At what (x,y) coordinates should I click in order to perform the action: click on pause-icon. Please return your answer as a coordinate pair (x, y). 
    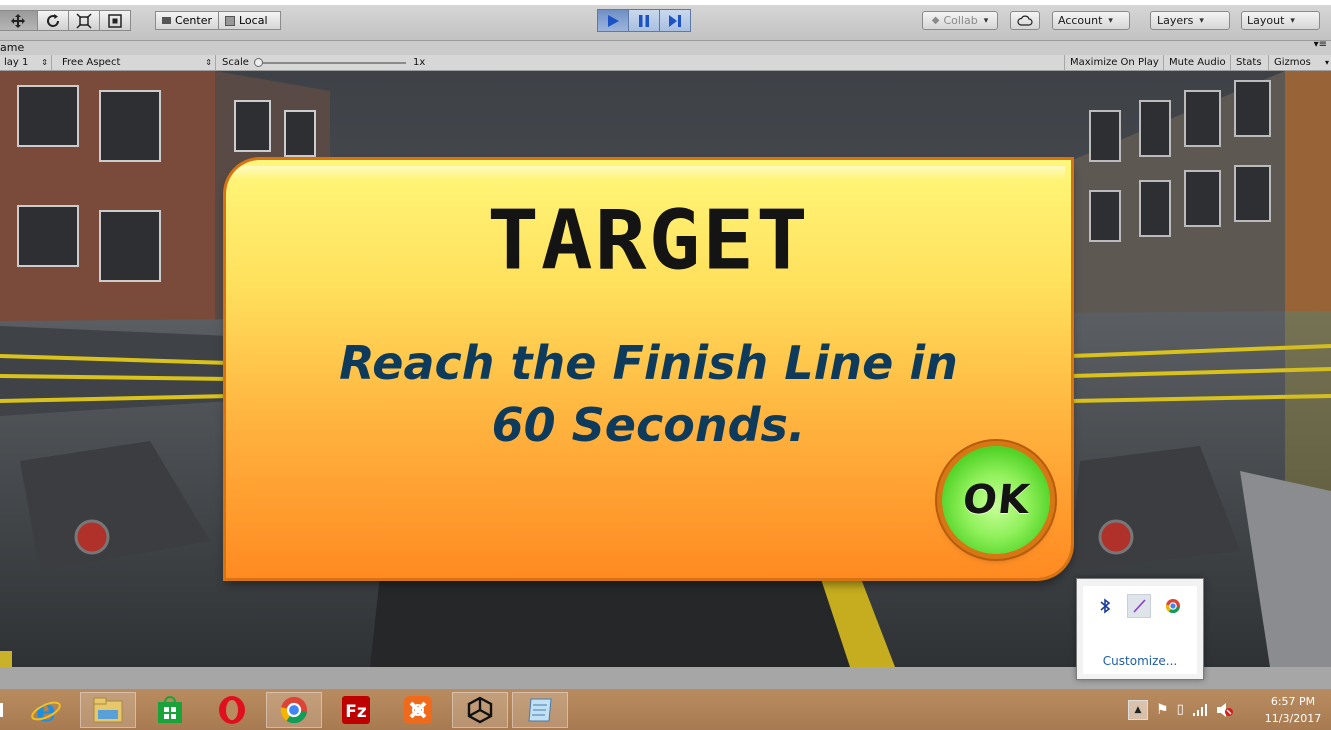
    Looking at the image, I should click on (644, 20).